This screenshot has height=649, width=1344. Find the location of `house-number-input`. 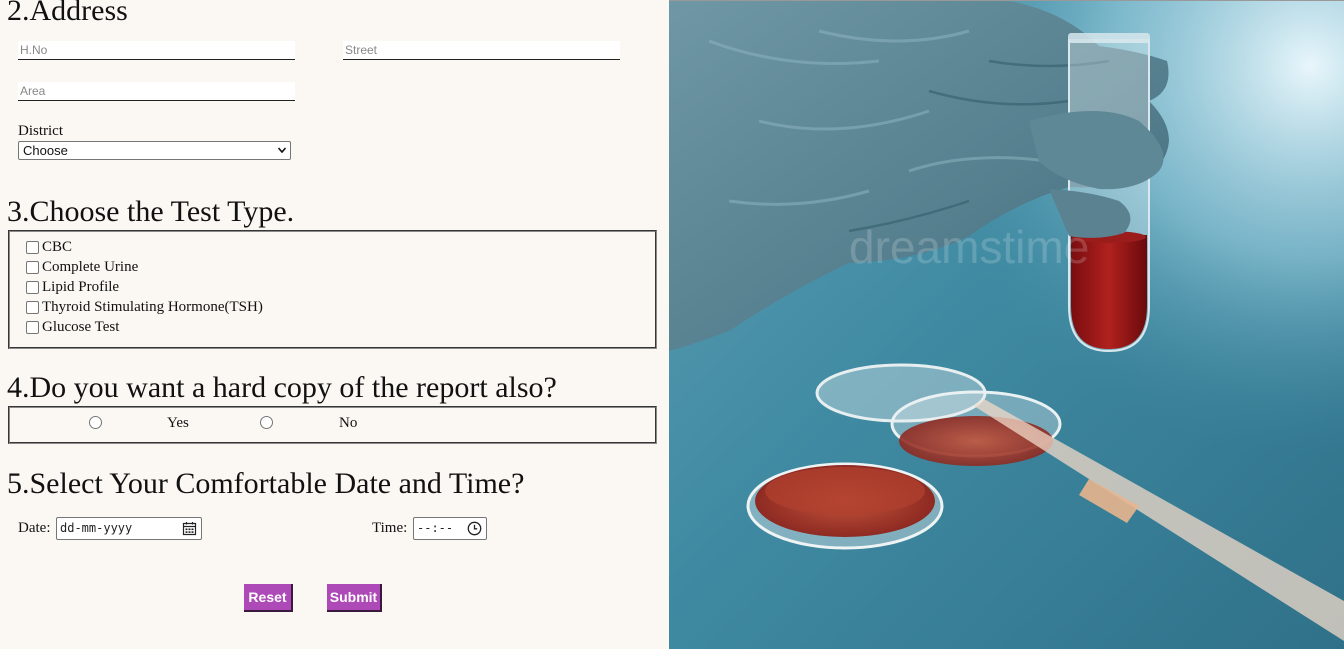

house-number-input is located at coordinates (156, 50).